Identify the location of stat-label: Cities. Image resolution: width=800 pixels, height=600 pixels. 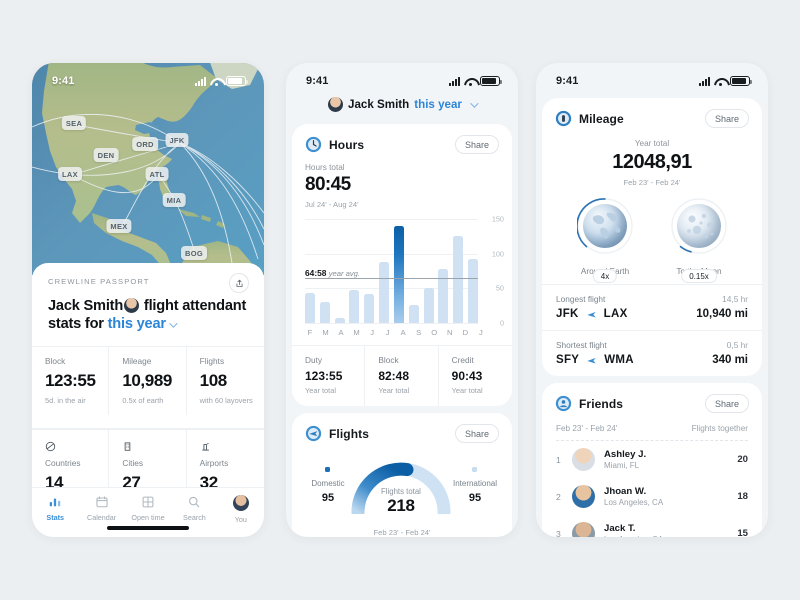
(133, 463).